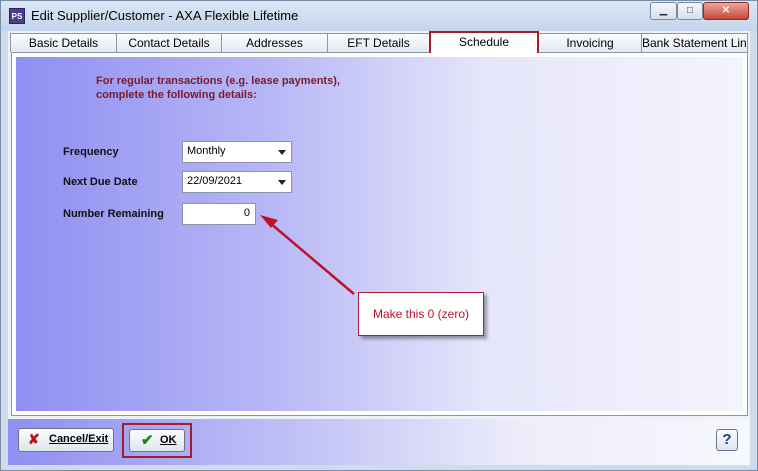 The image size is (758, 471). Describe the element at coordinates (312, 258) in the screenshot. I see `annotation-arrow-line` at that location.